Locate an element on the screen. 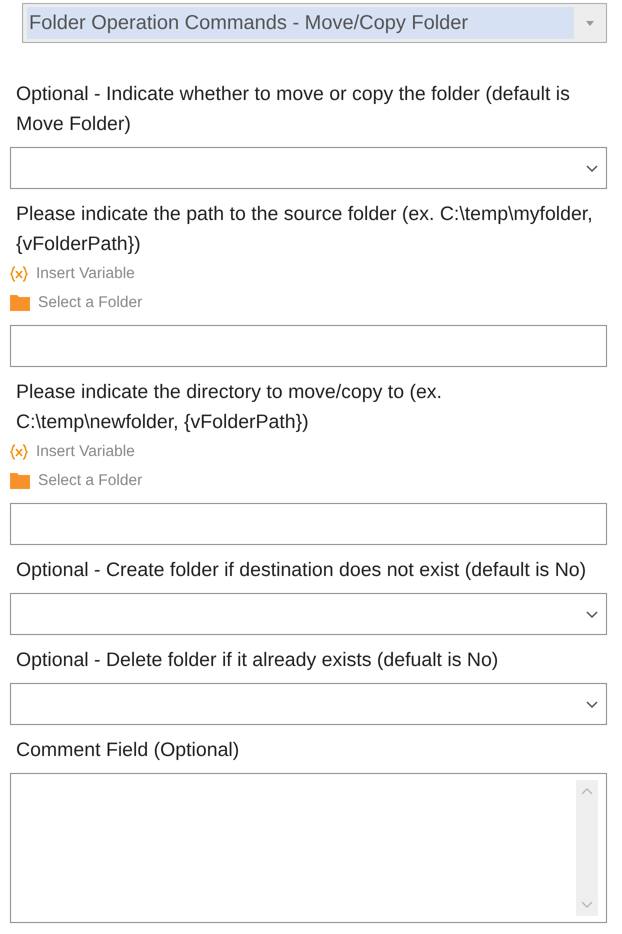 The image size is (622, 934). field-label: Optional - Delete folder if it already exists (defualt is No) is located at coordinates (257, 660).